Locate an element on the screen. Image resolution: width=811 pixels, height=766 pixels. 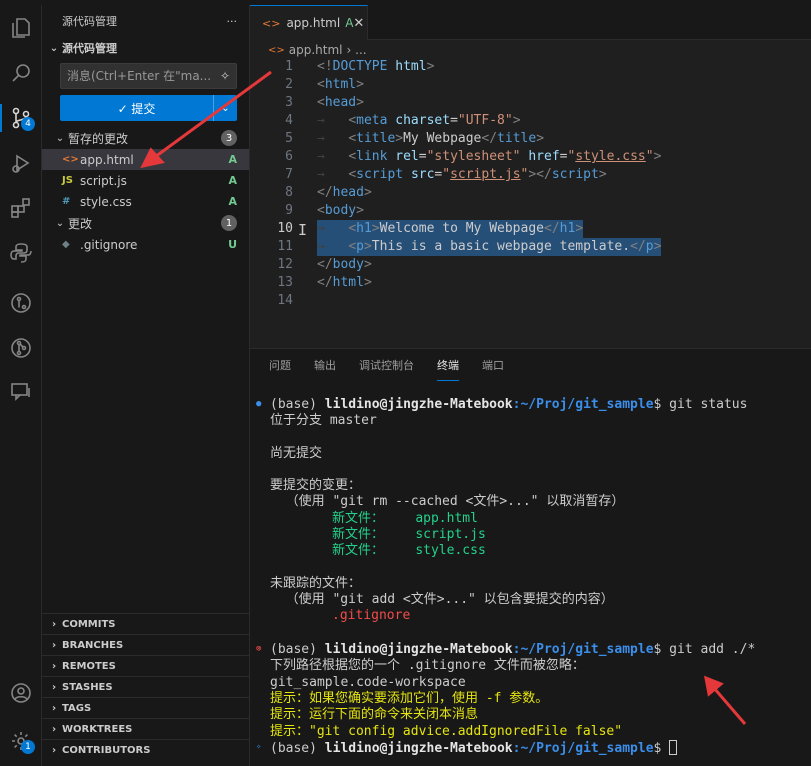
line-number: 3 is located at coordinates (289, 102).